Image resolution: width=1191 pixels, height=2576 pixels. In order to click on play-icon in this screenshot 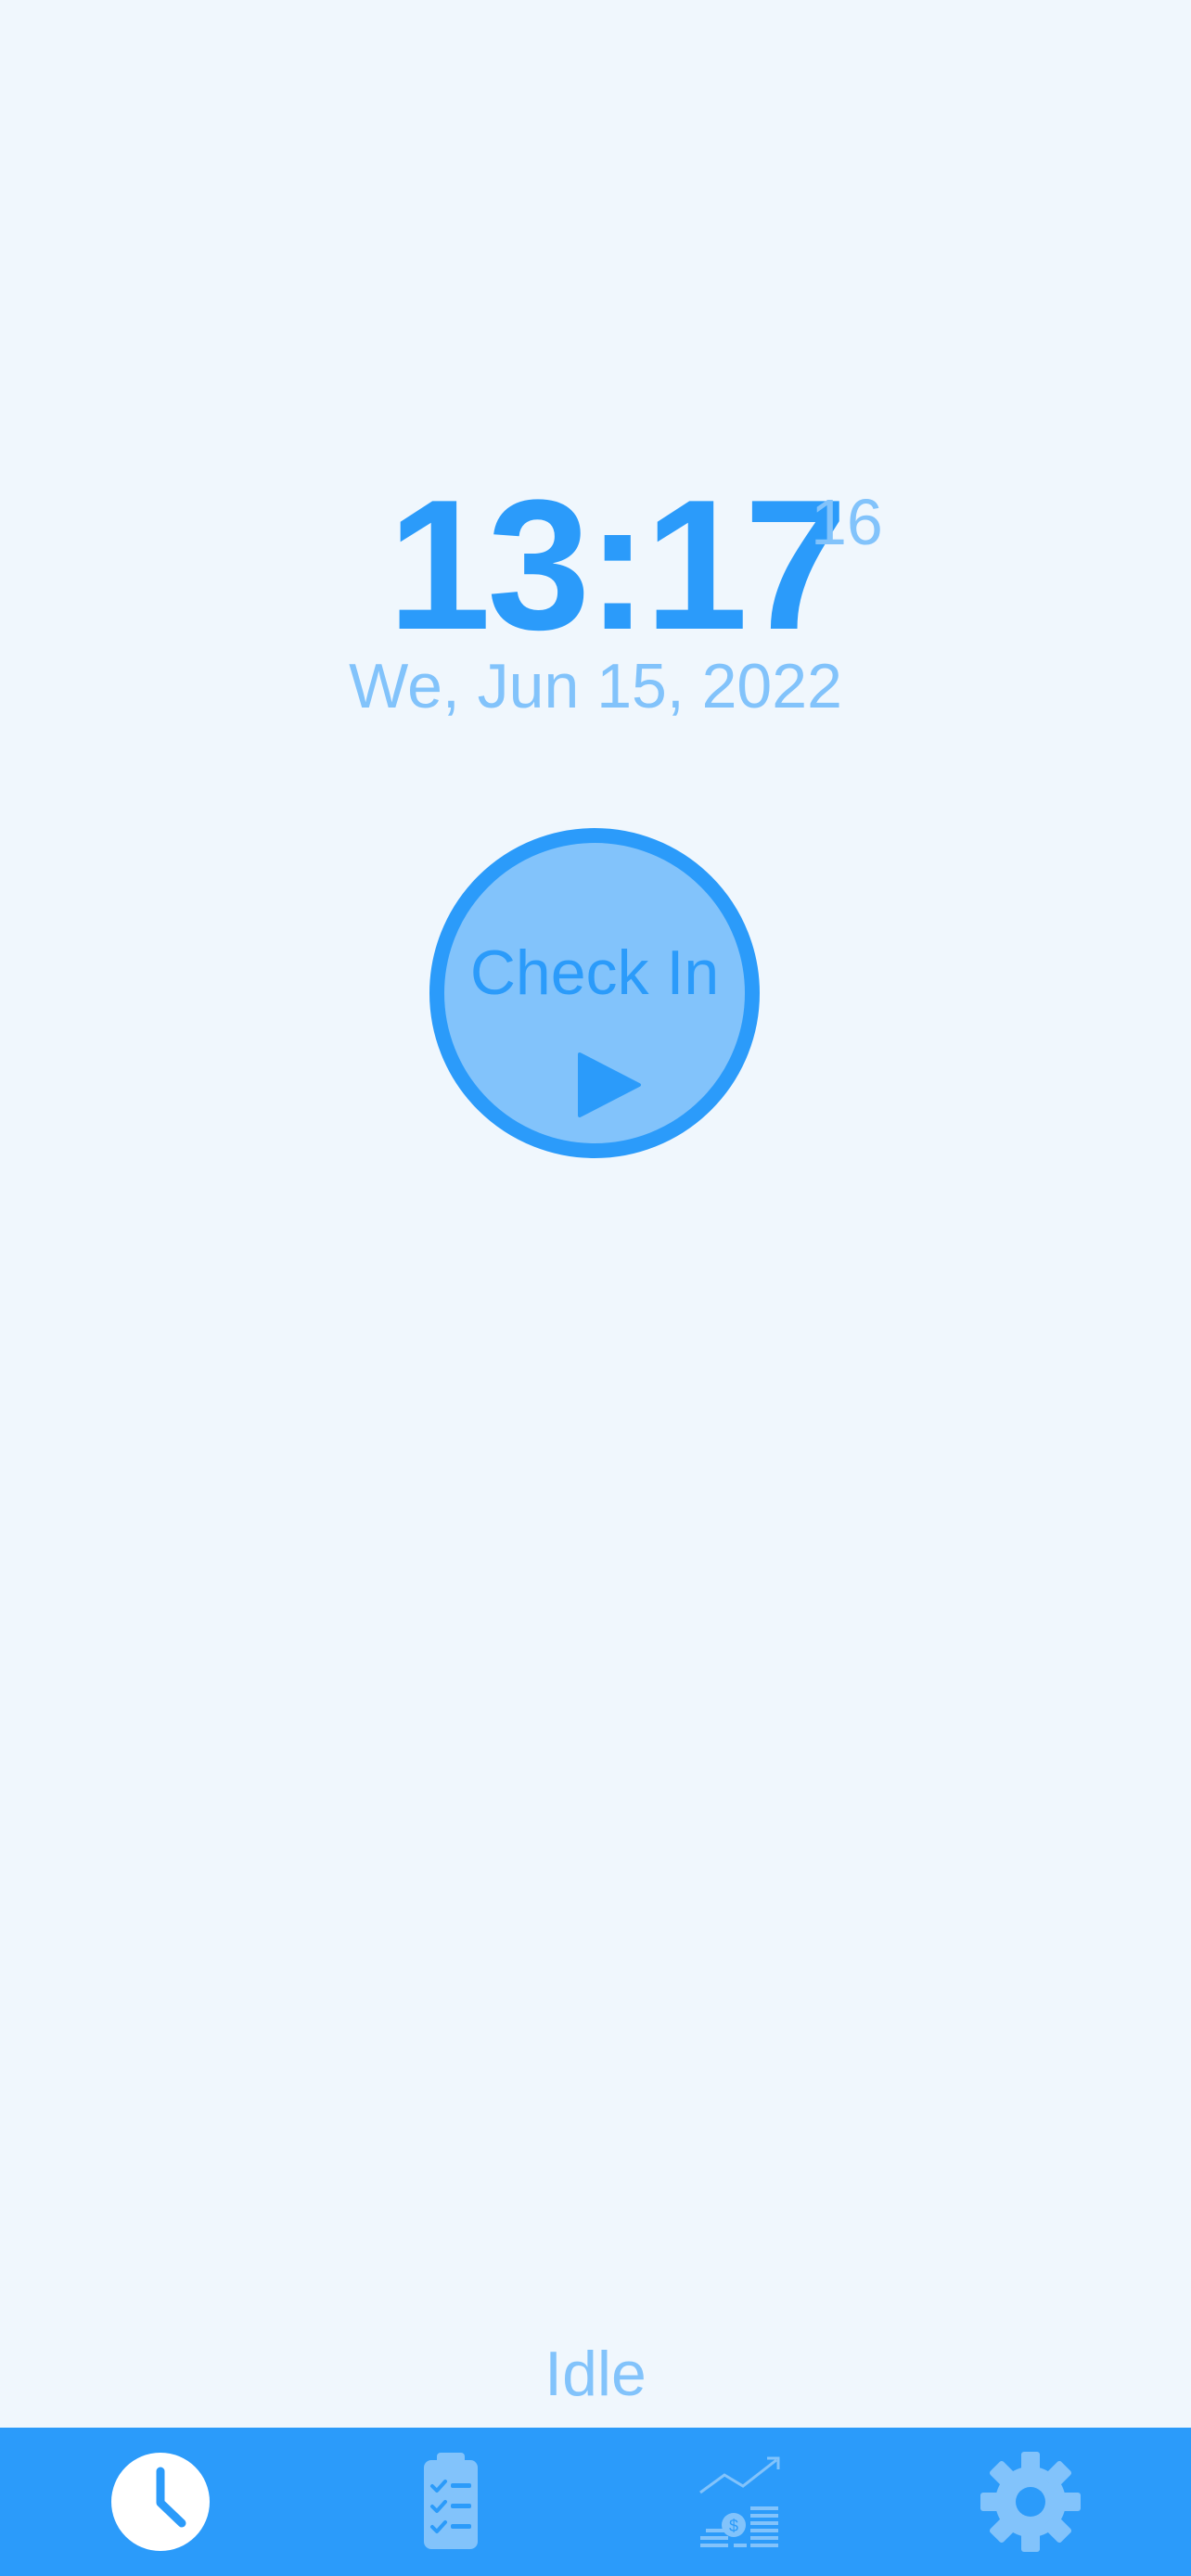, I will do `click(610, 1084)`.